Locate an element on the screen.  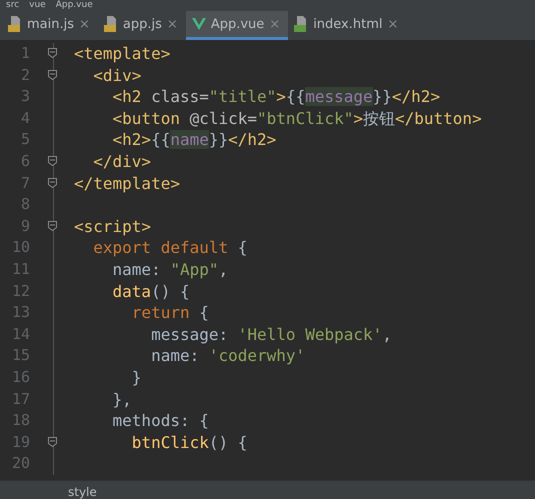
code-line: return { is located at coordinates (169, 313).